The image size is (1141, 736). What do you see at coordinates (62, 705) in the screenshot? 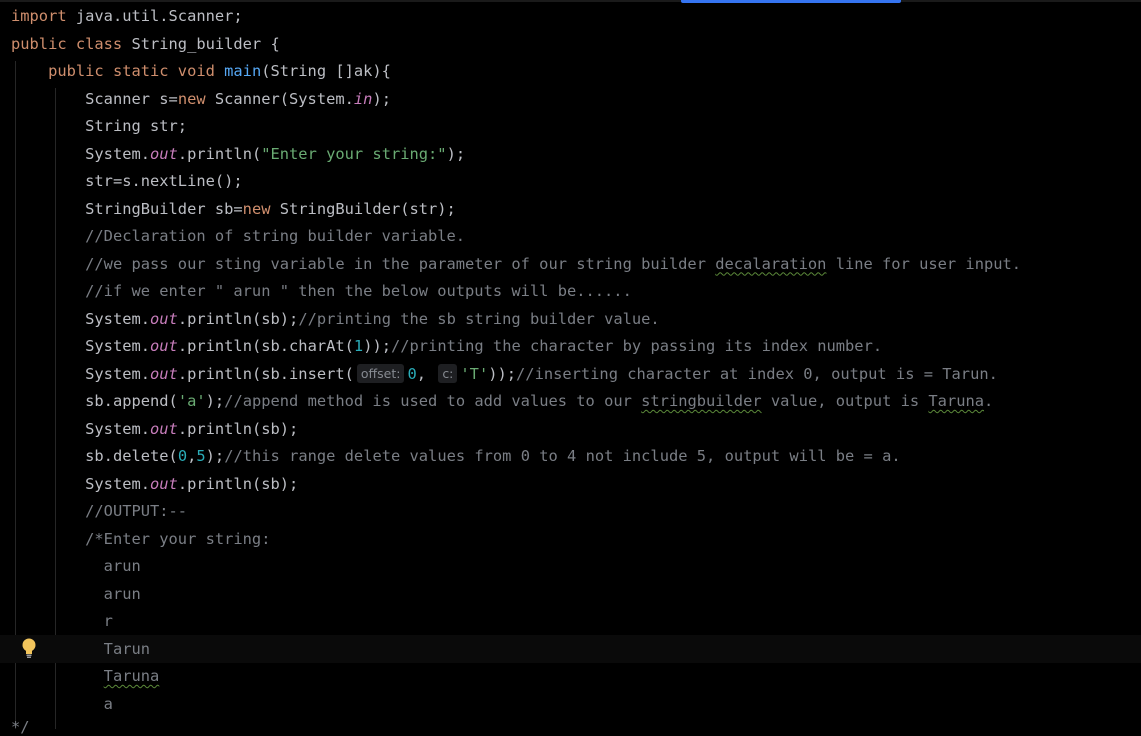
I see `code-line-26: a` at bounding box center [62, 705].